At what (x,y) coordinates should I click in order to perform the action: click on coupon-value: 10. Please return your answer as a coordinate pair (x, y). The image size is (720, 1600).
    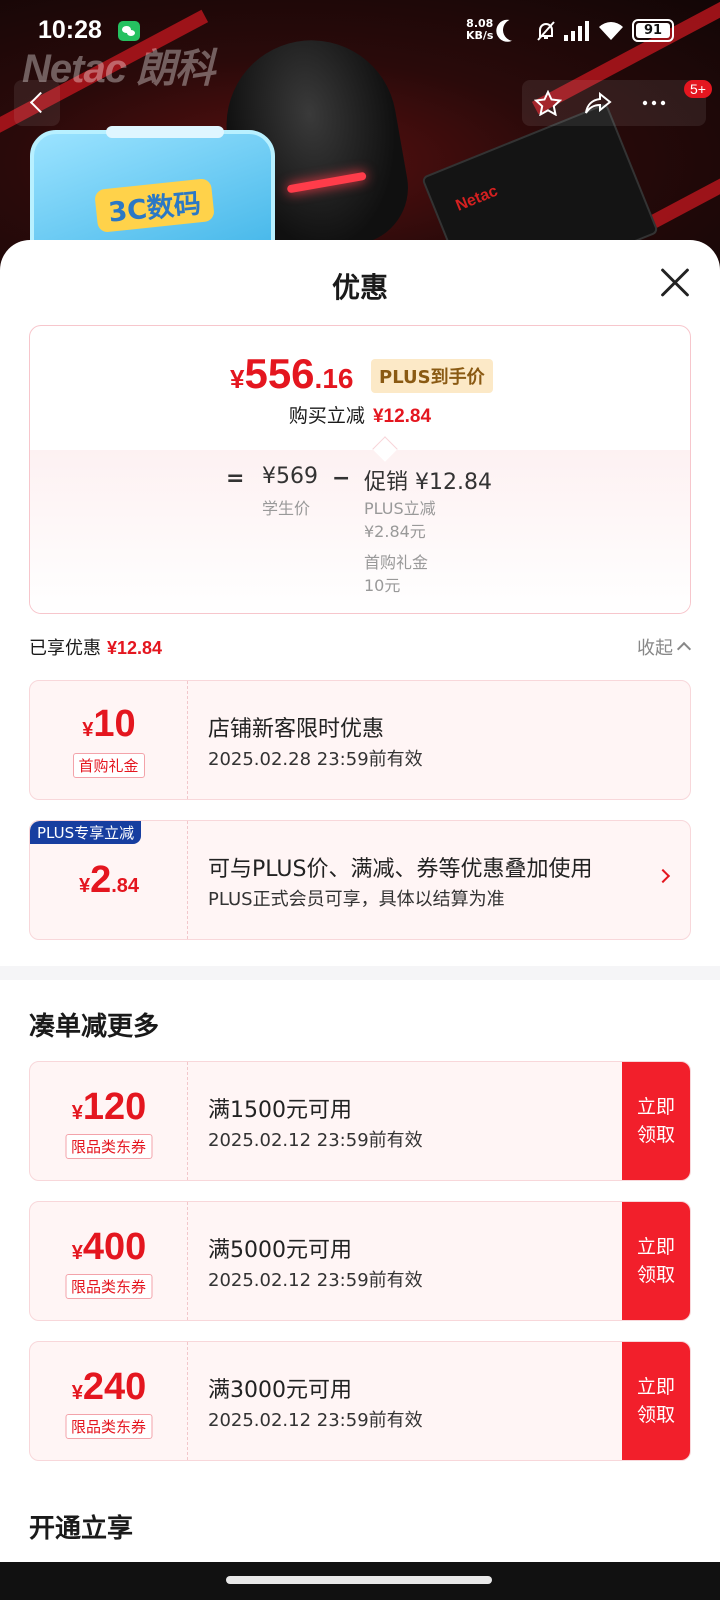
    Looking at the image, I should click on (114, 724).